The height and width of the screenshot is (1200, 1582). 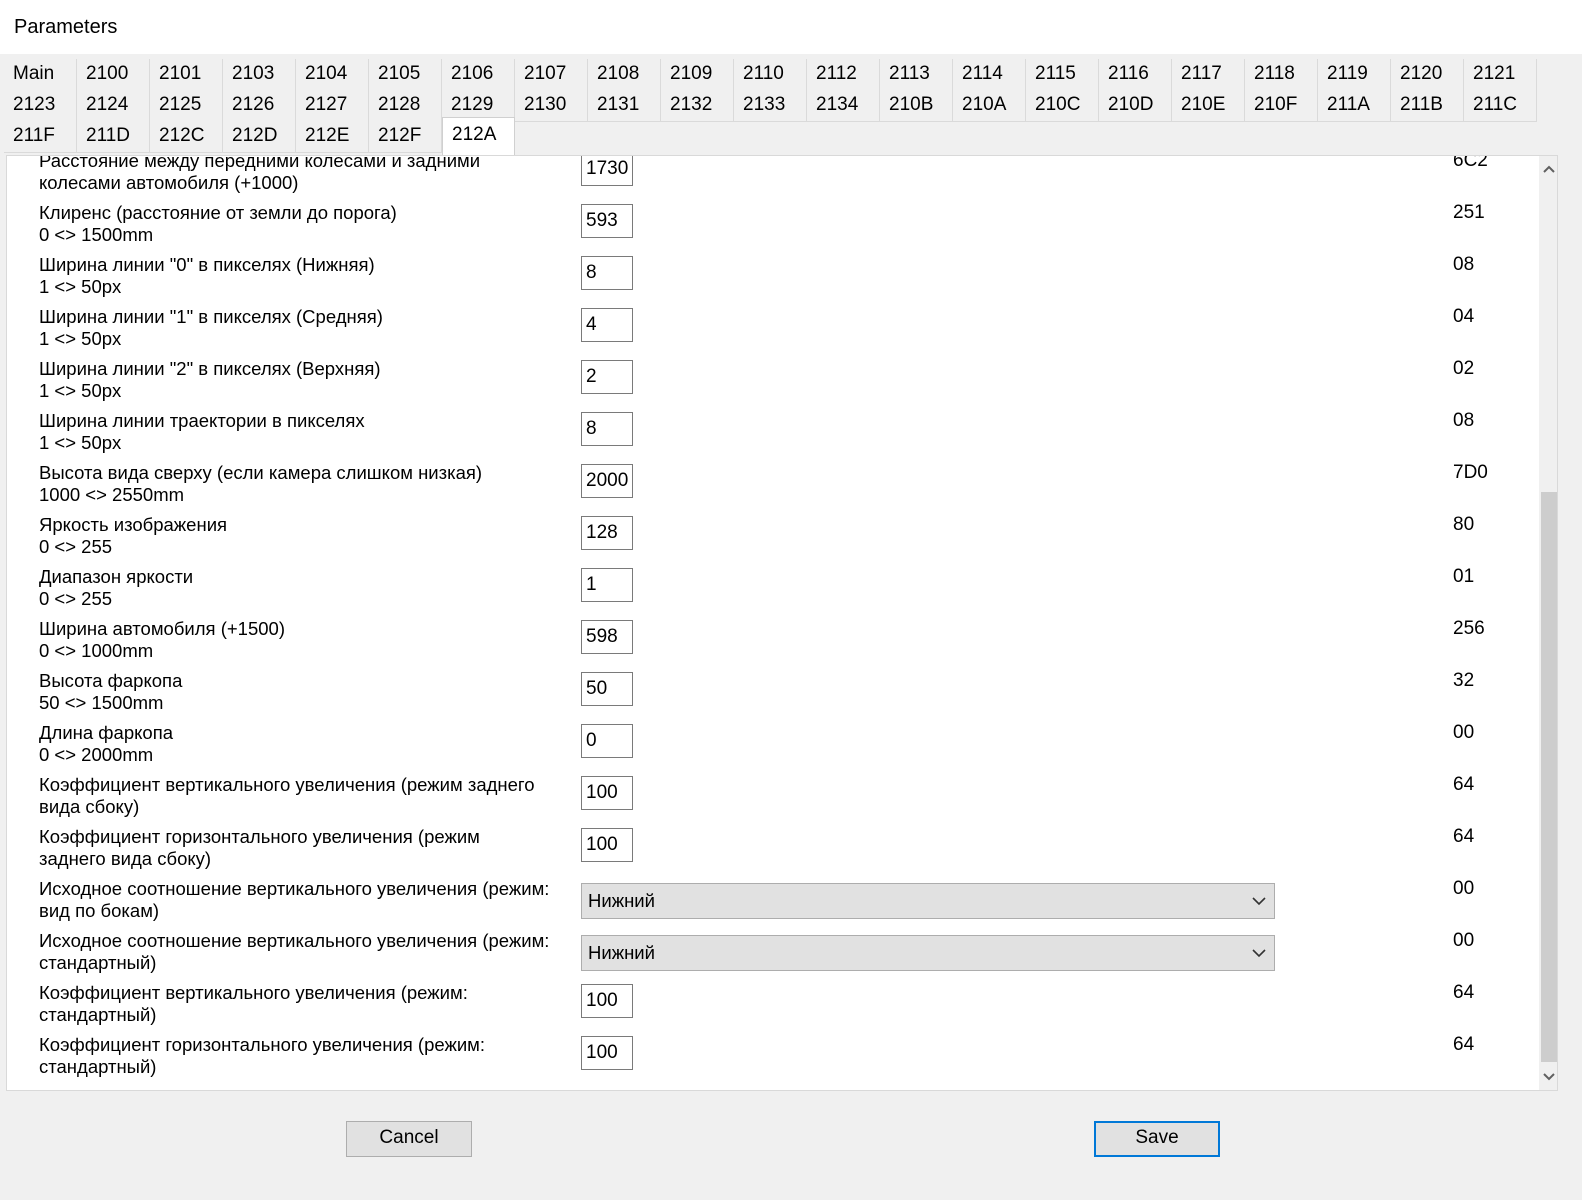 I want to click on tab-2127: 2127, so click(x=332, y=106).